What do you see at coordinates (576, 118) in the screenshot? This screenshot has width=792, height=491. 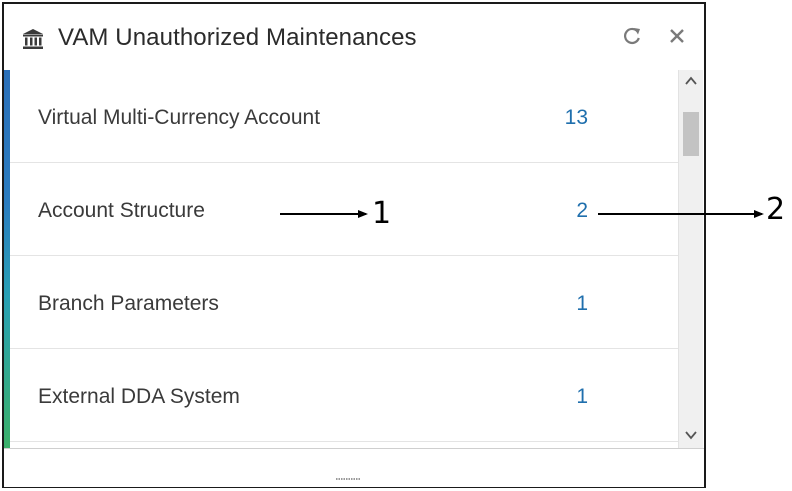 I see `row-count: 13` at bounding box center [576, 118].